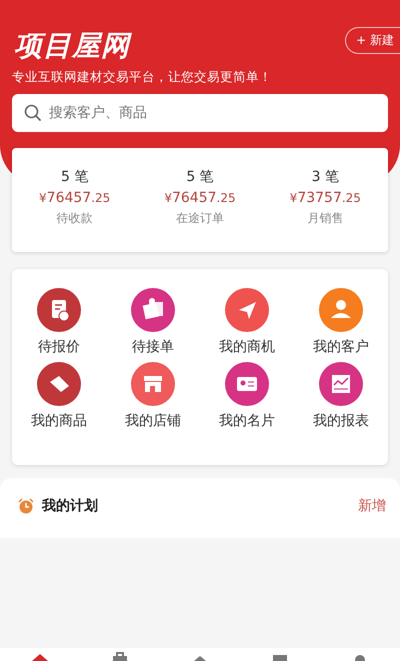  What do you see at coordinates (247, 384) in the screenshot?
I see `id-card-icon` at bounding box center [247, 384].